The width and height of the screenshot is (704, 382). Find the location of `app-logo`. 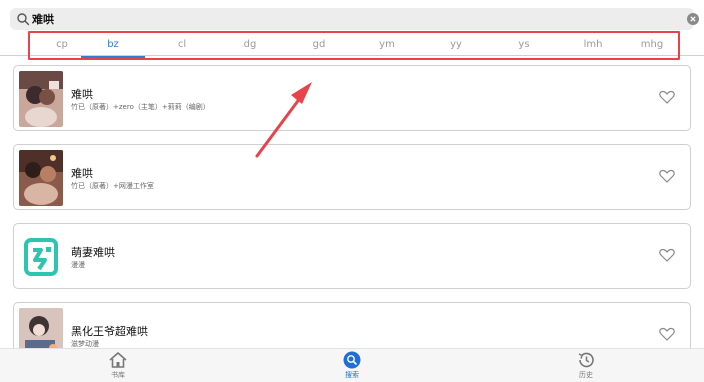

app-logo is located at coordinates (41, 257).